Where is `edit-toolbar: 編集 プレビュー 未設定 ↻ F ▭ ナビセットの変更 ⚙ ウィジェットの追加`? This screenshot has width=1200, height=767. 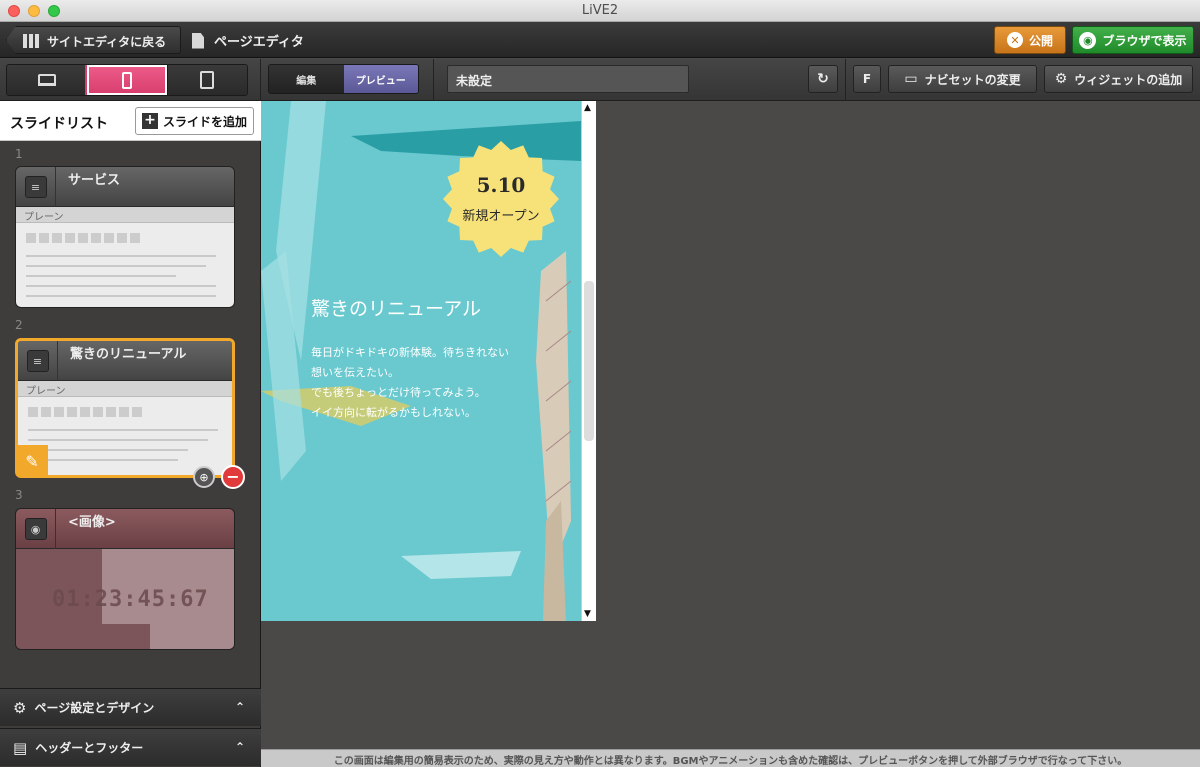
edit-toolbar: 編集 プレビュー 未設定 ↻ F ▭ ナビセットの変更 ⚙ ウィジェットの追加 is located at coordinates (600, 80).